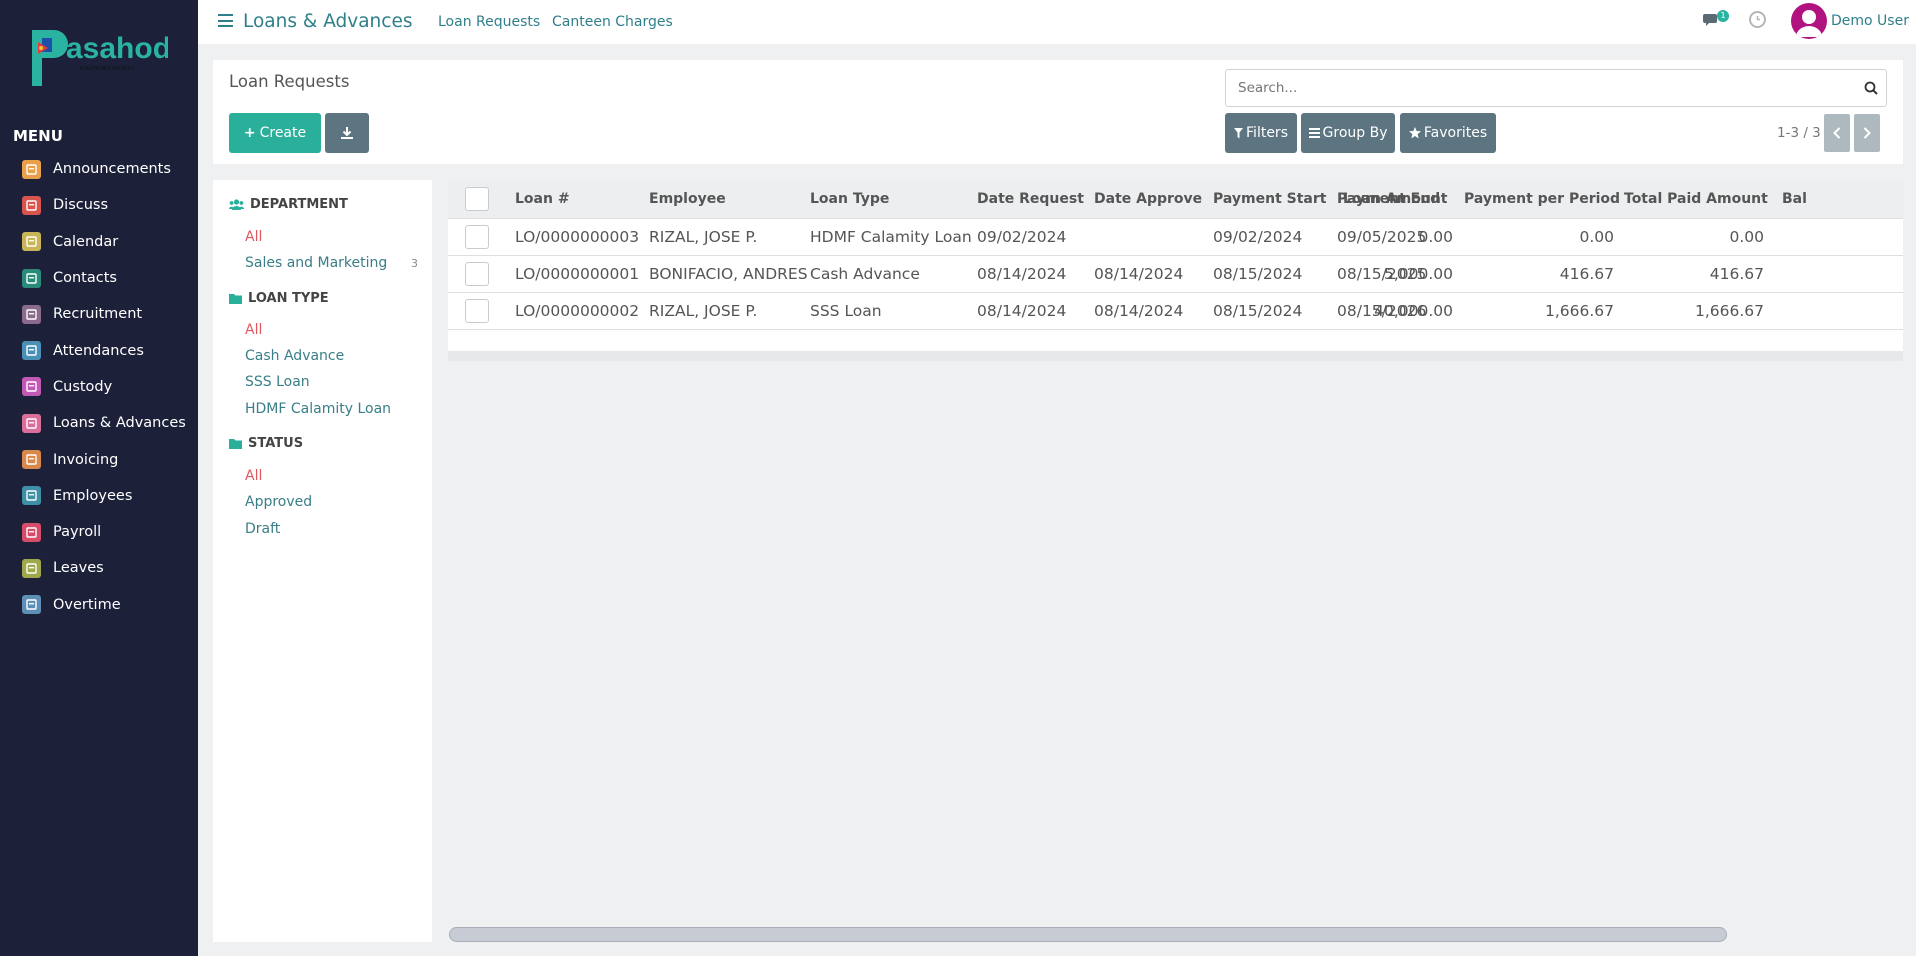 This screenshot has height=956, width=1916. I want to click on sidebar-item-label: Recruitment, so click(98, 314).